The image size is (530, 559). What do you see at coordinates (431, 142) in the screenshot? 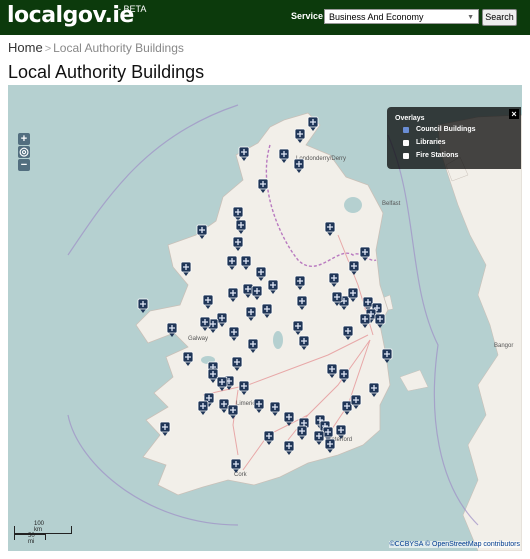
I see `overlay-label: Libraries` at bounding box center [431, 142].